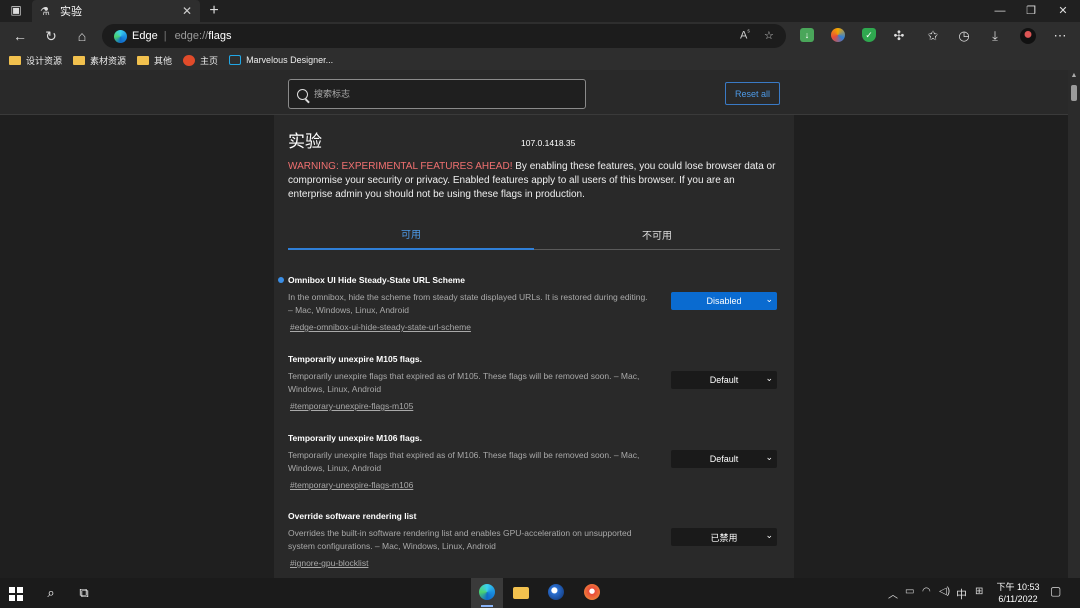  I want to click on tab-unavailable: 不可用, so click(657, 234).